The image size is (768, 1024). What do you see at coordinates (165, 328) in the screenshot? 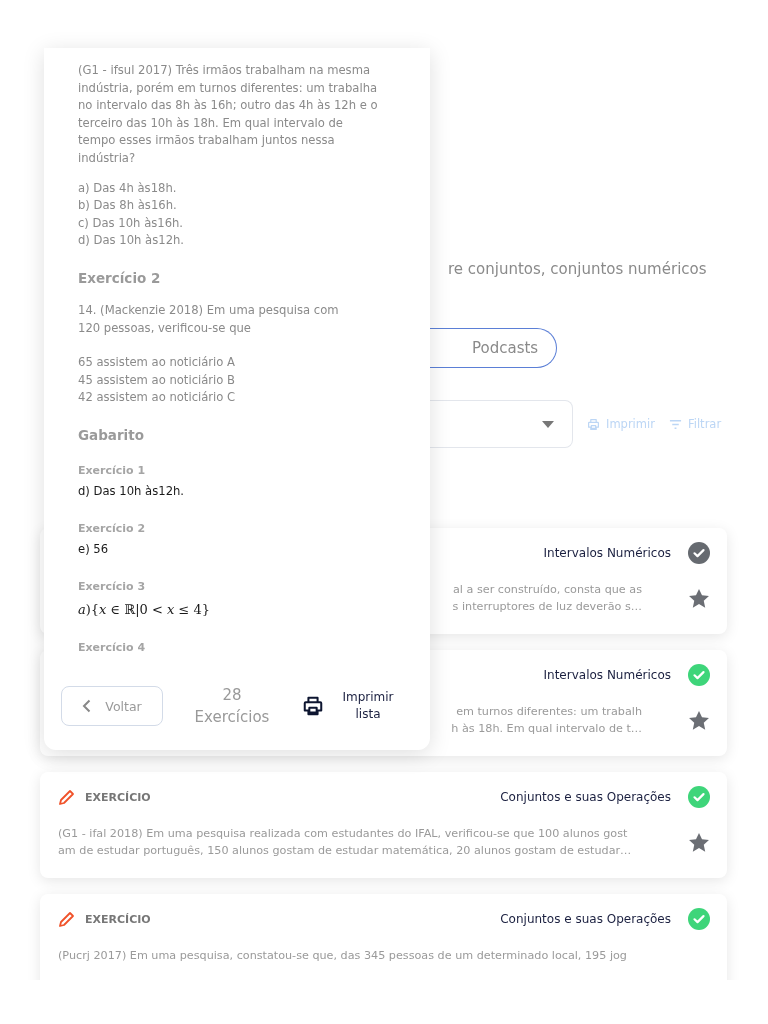
I see `question-line: 120 pessoas, verificou-se que` at bounding box center [165, 328].